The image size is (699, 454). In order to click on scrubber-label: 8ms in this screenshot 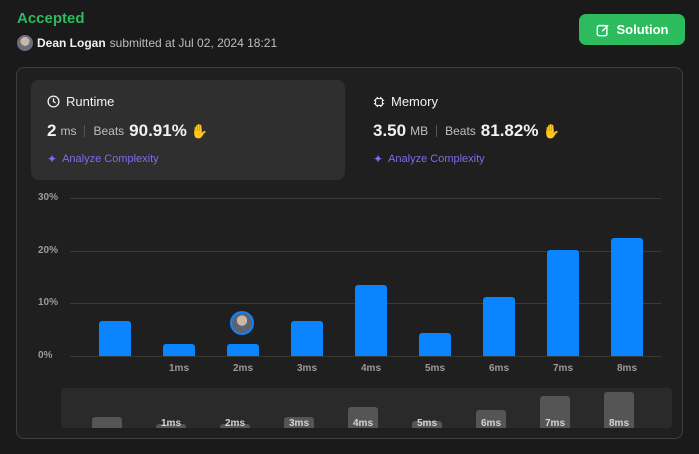, I will do `click(618, 423)`.